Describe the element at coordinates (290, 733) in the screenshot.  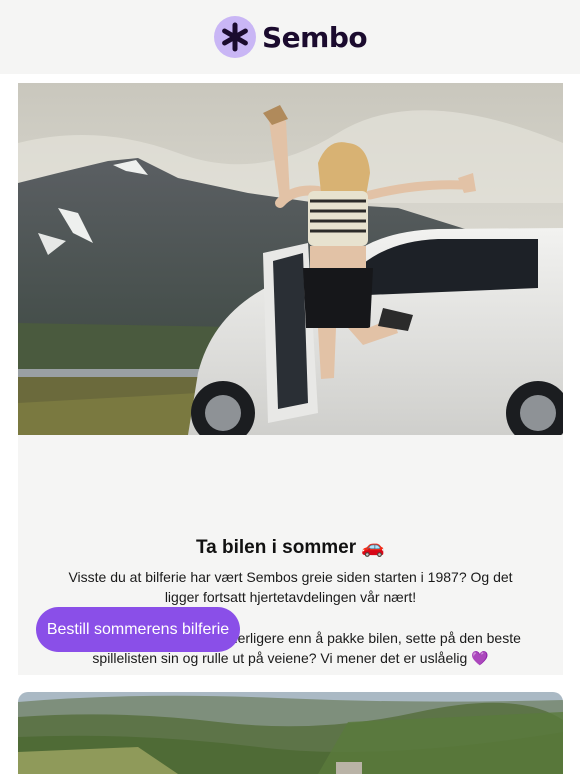
I see `second-hero-image` at that location.